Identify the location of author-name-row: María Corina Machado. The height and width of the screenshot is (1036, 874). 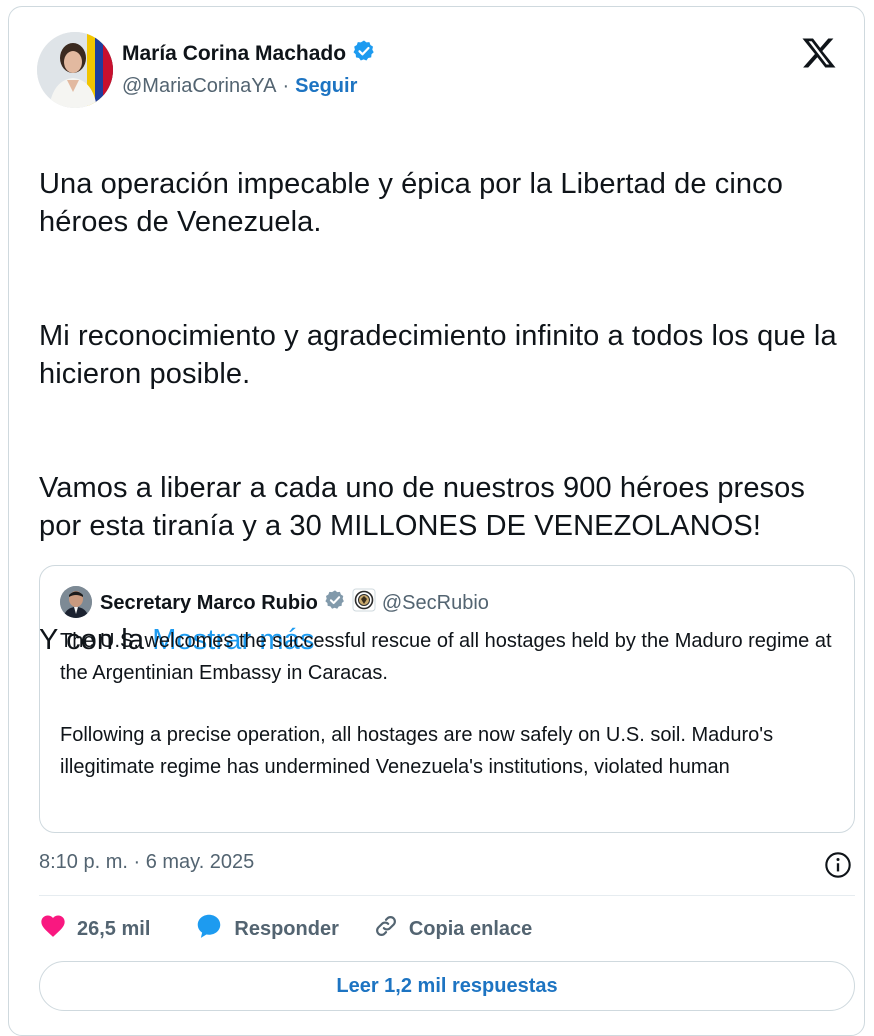
(249, 53).